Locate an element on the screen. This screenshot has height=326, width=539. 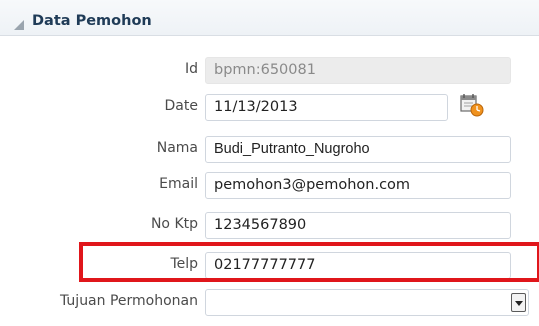
email-label: Email is located at coordinates (178, 184).